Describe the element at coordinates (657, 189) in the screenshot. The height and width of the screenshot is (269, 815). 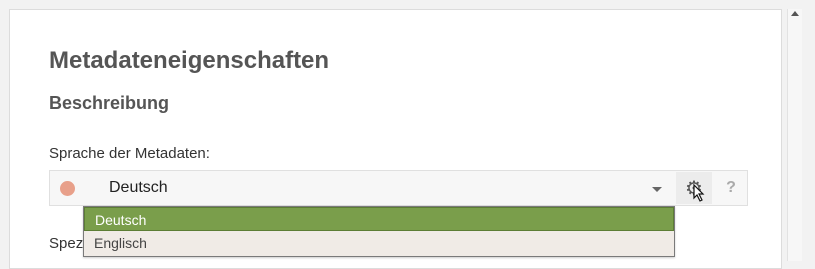
I see `chevron-down-icon` at that location.